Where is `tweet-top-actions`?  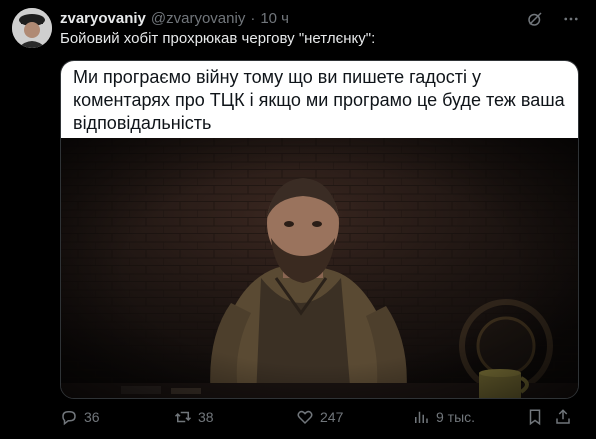
tweet-top-actions is located at coordinates (553, 19).